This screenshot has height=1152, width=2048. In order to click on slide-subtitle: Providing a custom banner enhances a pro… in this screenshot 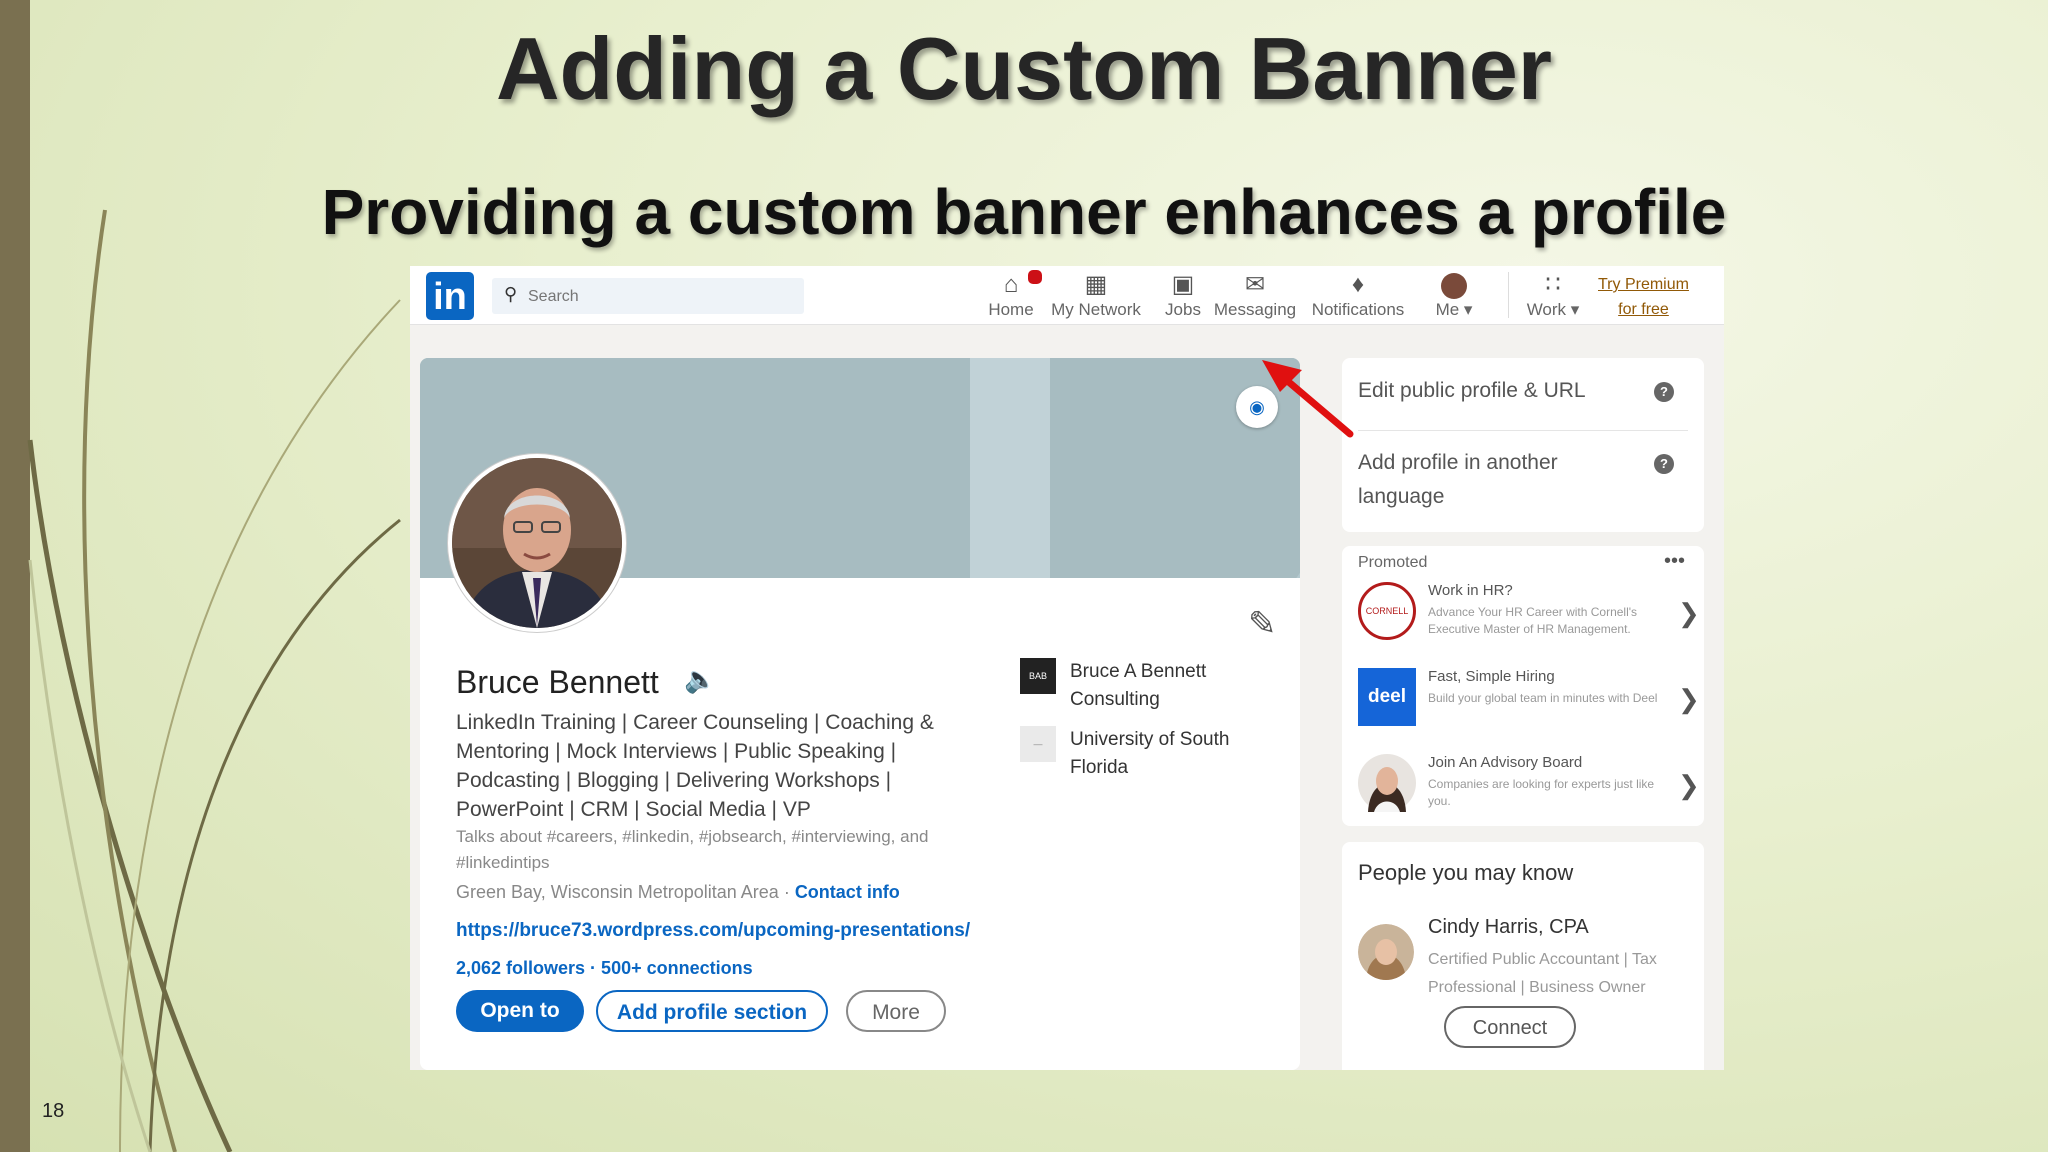, I will do `click(1024, 212)`.